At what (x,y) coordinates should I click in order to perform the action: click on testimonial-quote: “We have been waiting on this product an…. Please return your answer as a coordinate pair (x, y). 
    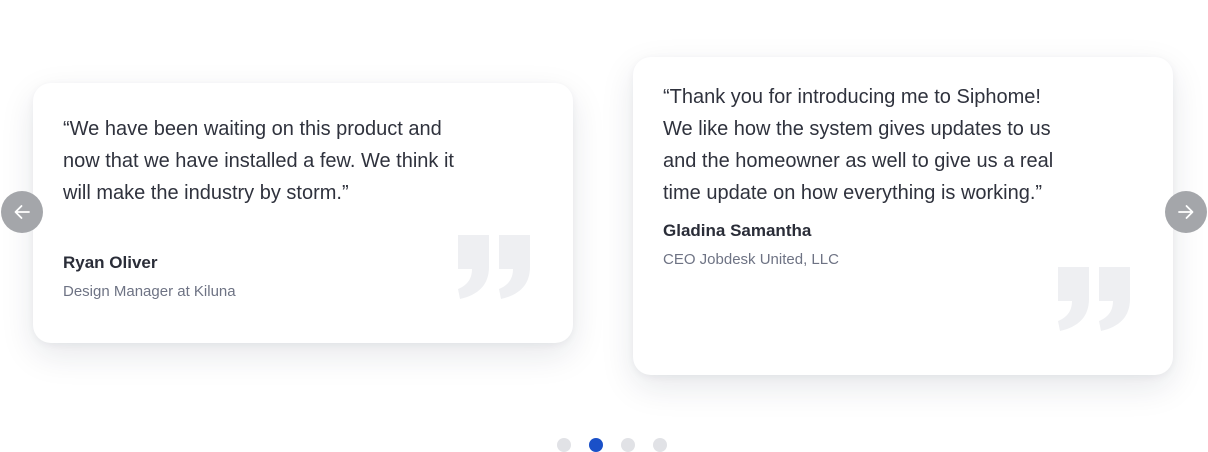
    Looking at the image, I should click on (258, 161).